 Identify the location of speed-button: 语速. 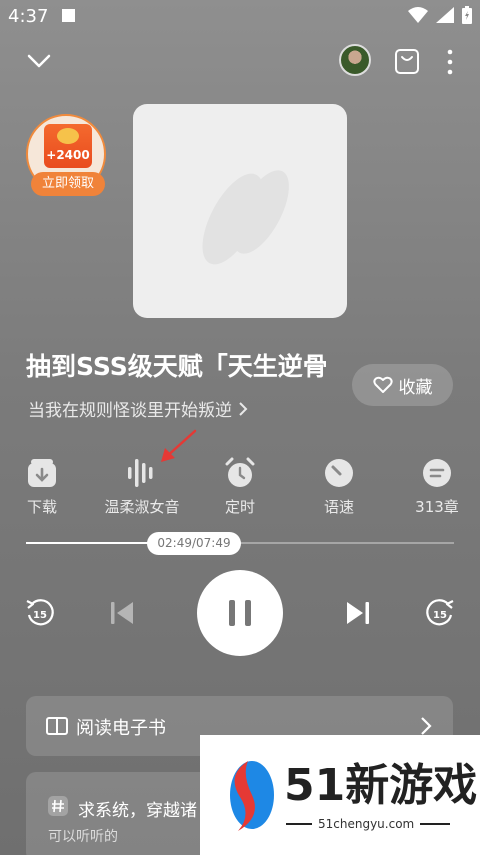
(339, 486).